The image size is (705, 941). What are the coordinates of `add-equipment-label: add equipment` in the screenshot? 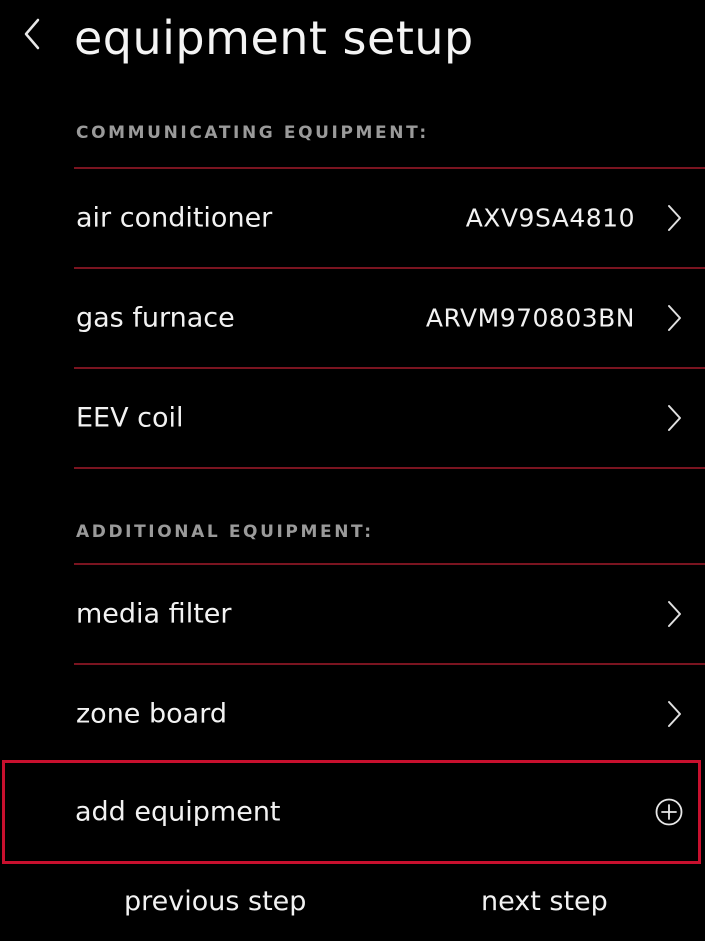 It's located at (178, 812).